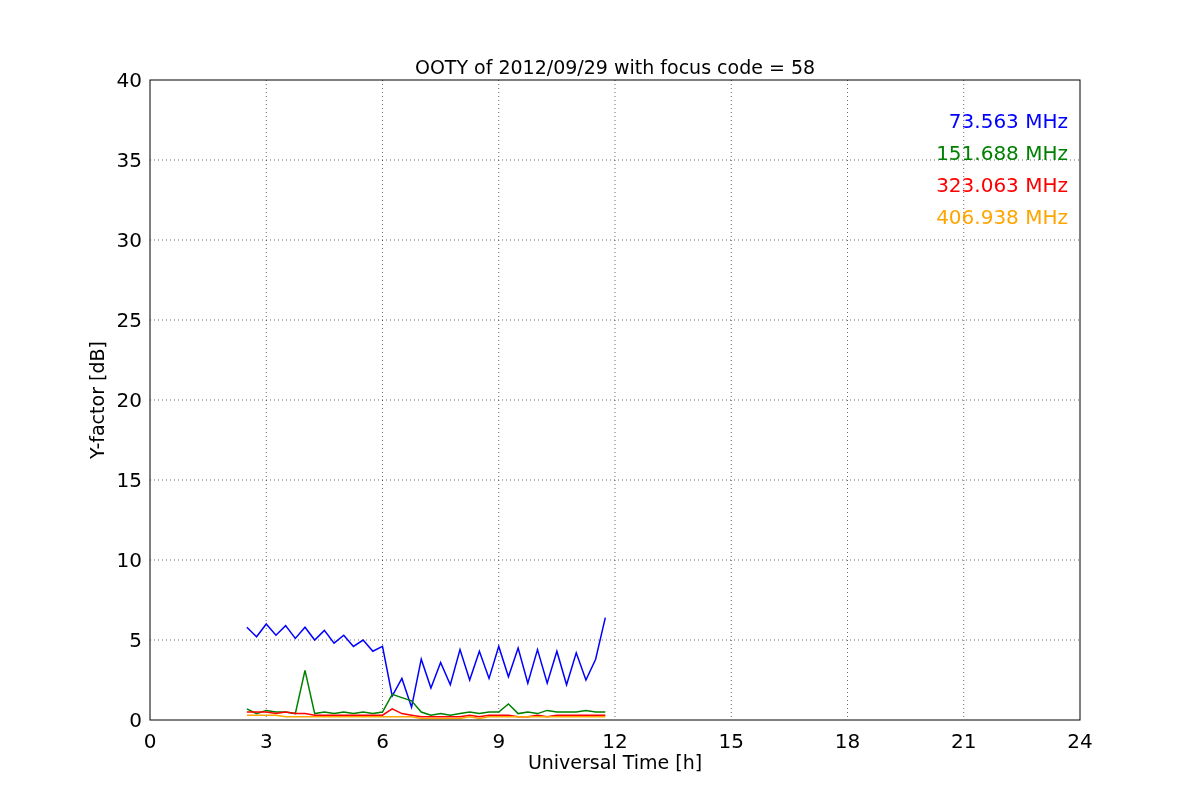  What do you see at coordinates (847, 741) in the screenshot?
I see `x-tick-label: 18` at bounding box center [847, 741].